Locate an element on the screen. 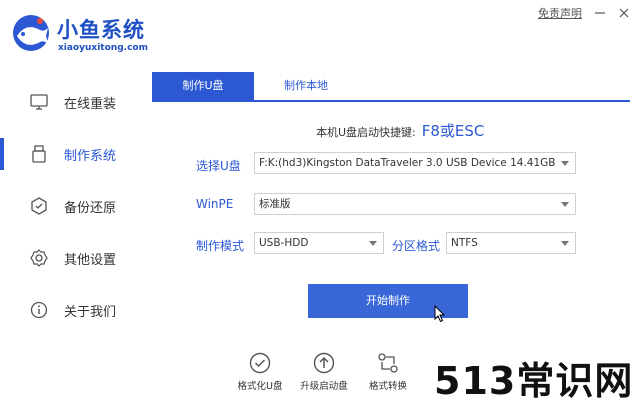 The width and height of the screenshot is (640, 406). sidebar-item-about-us: 关于我们 is located at coordinates (75, 310).